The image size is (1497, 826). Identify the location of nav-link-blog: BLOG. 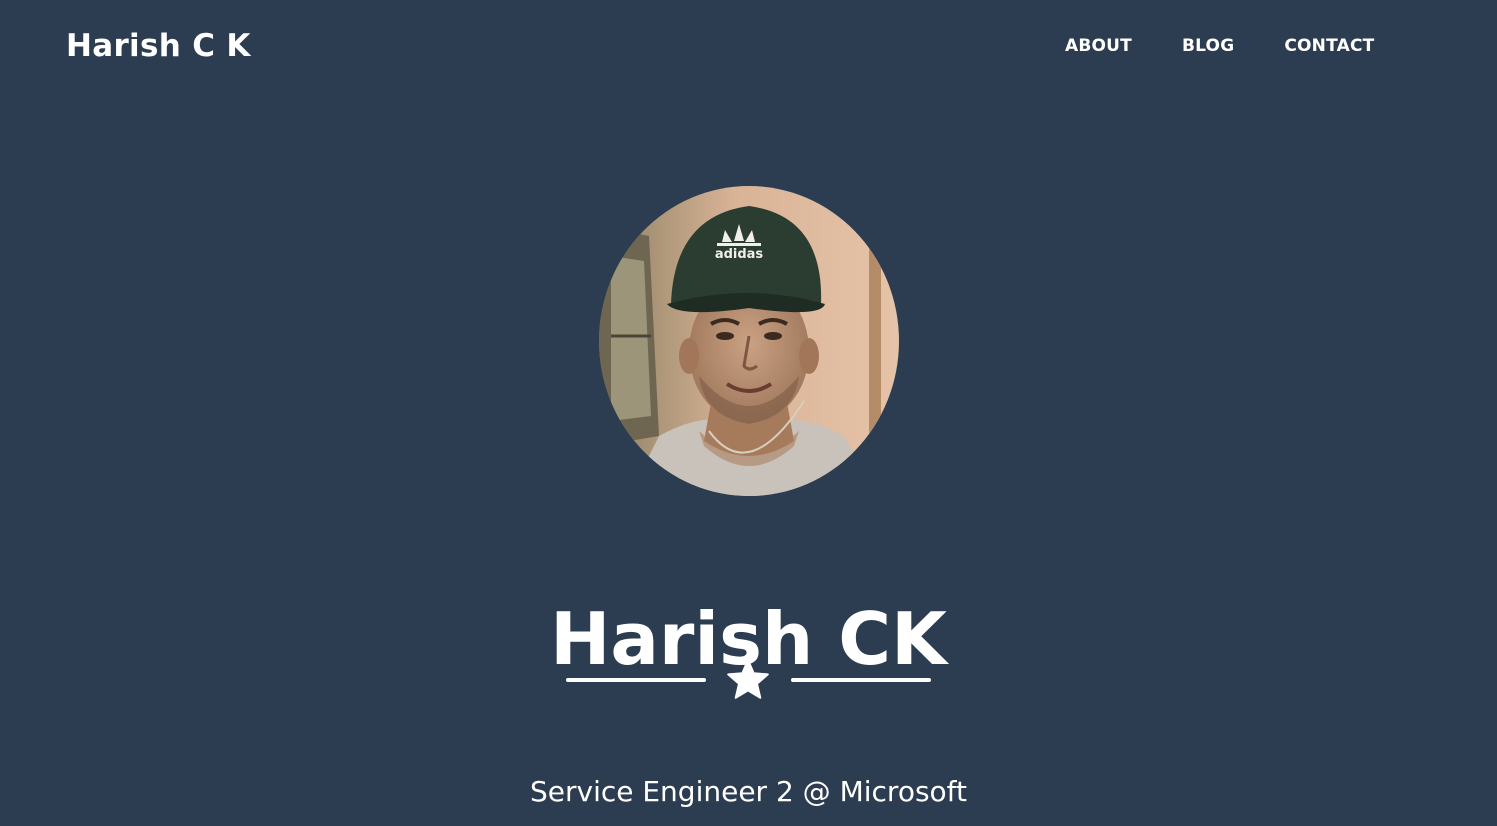
(1208, 46).